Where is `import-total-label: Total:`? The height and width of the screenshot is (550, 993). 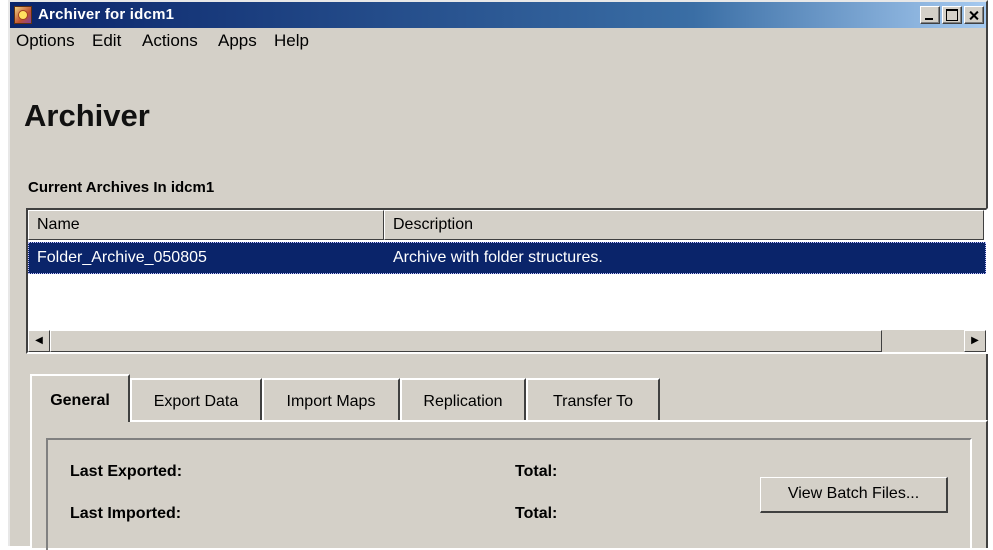
import-total-label: Total: is located at coordinates (536, 513).